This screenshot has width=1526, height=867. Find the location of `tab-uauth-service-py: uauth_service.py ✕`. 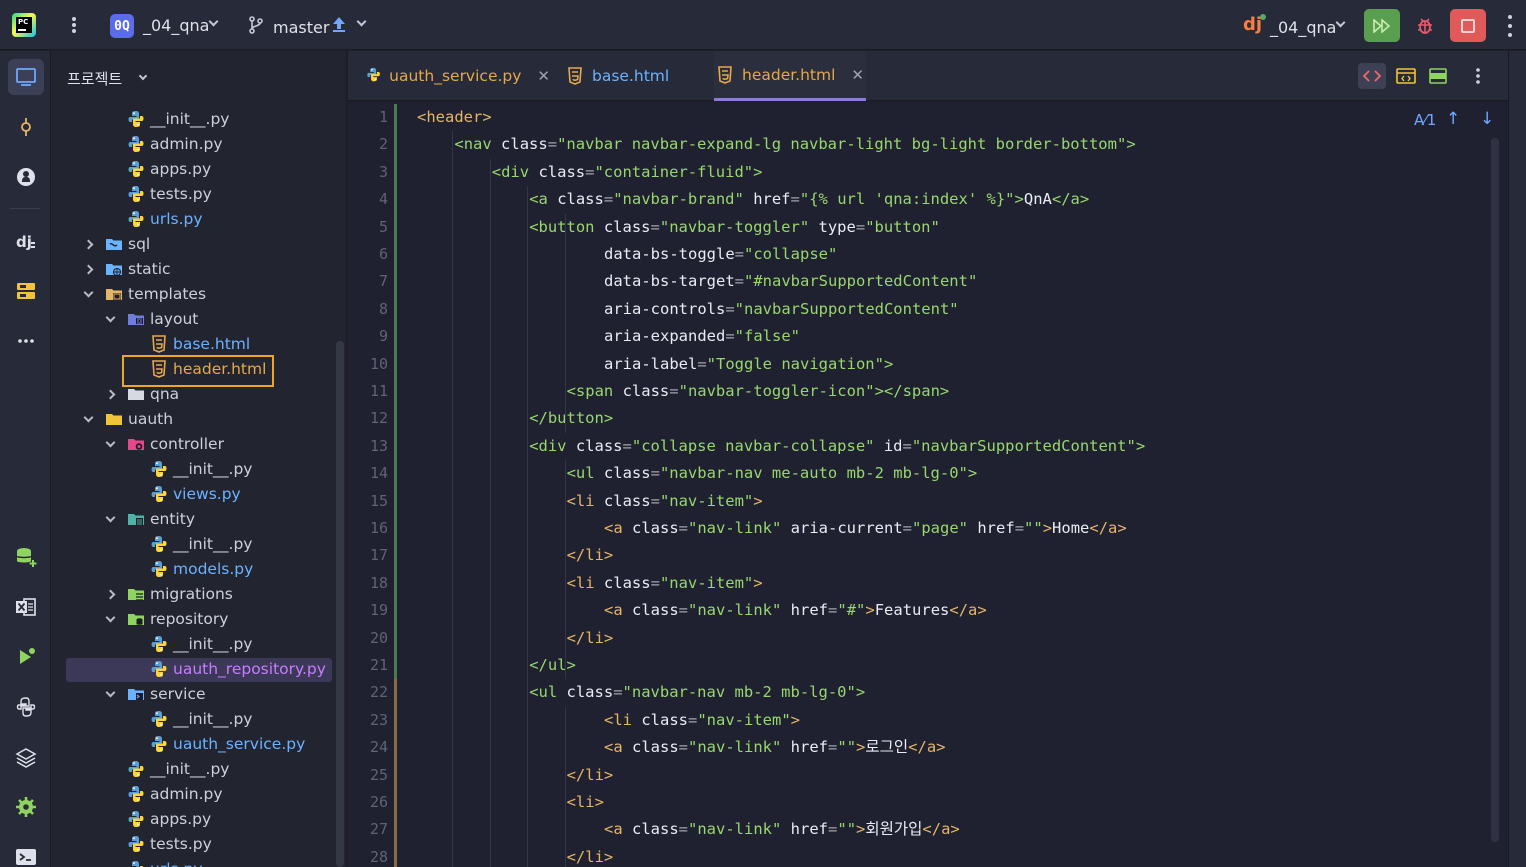

tab-uauth-service-py: uauth_service.py ✕ is located at coordinates (457, 76).